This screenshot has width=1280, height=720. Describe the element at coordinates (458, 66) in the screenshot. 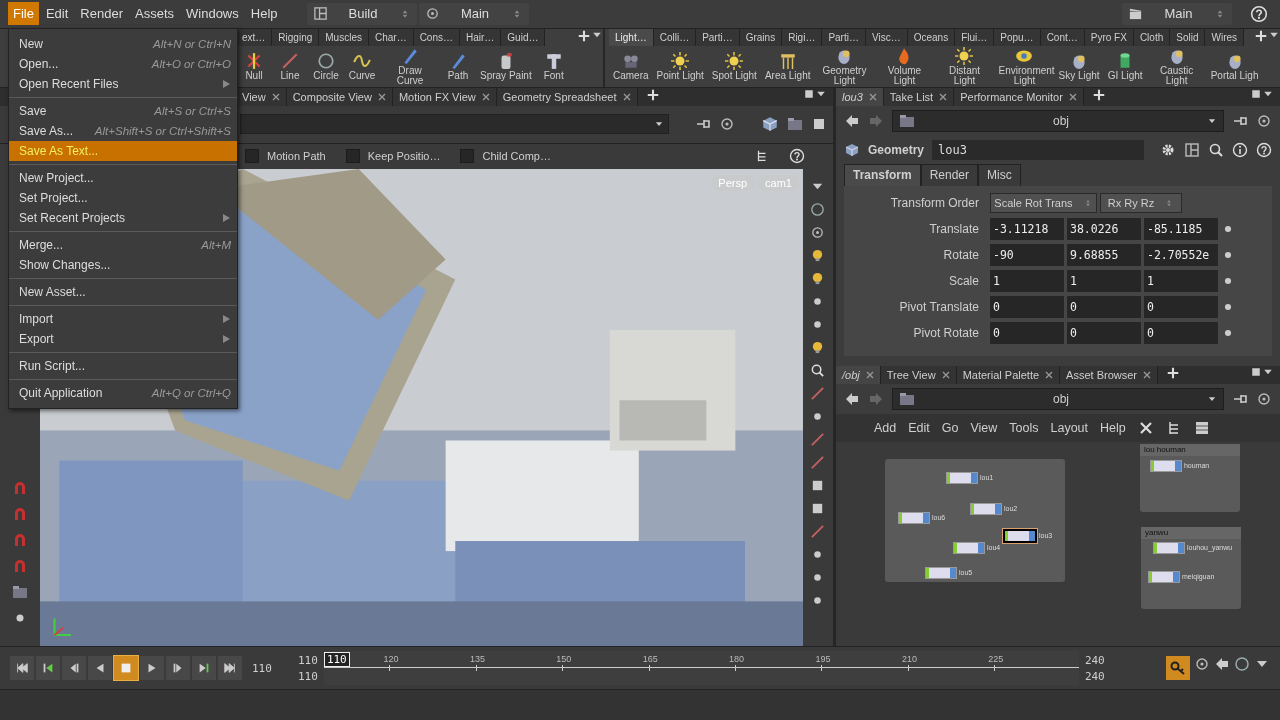

I see `shelf-tool: Path` at that location.